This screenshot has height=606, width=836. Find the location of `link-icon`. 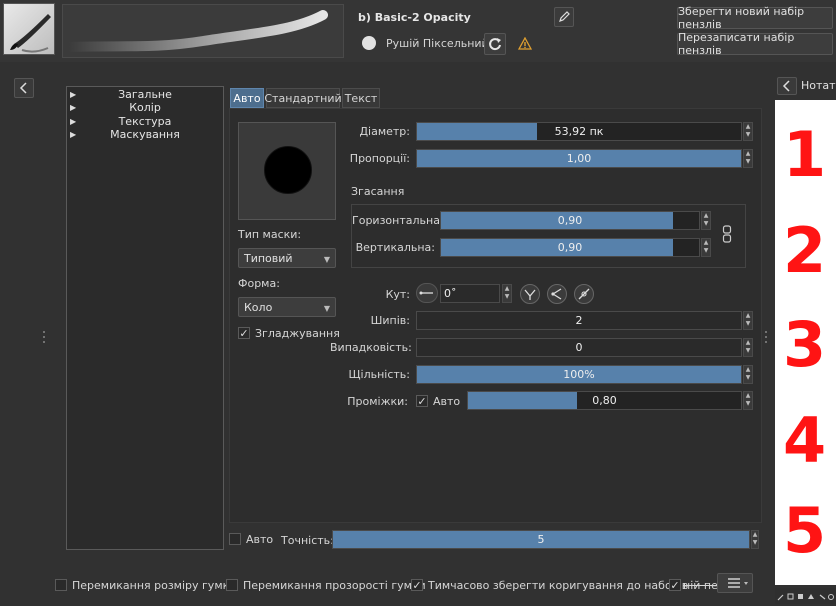

link-icon is located at coordinates (727, 235).